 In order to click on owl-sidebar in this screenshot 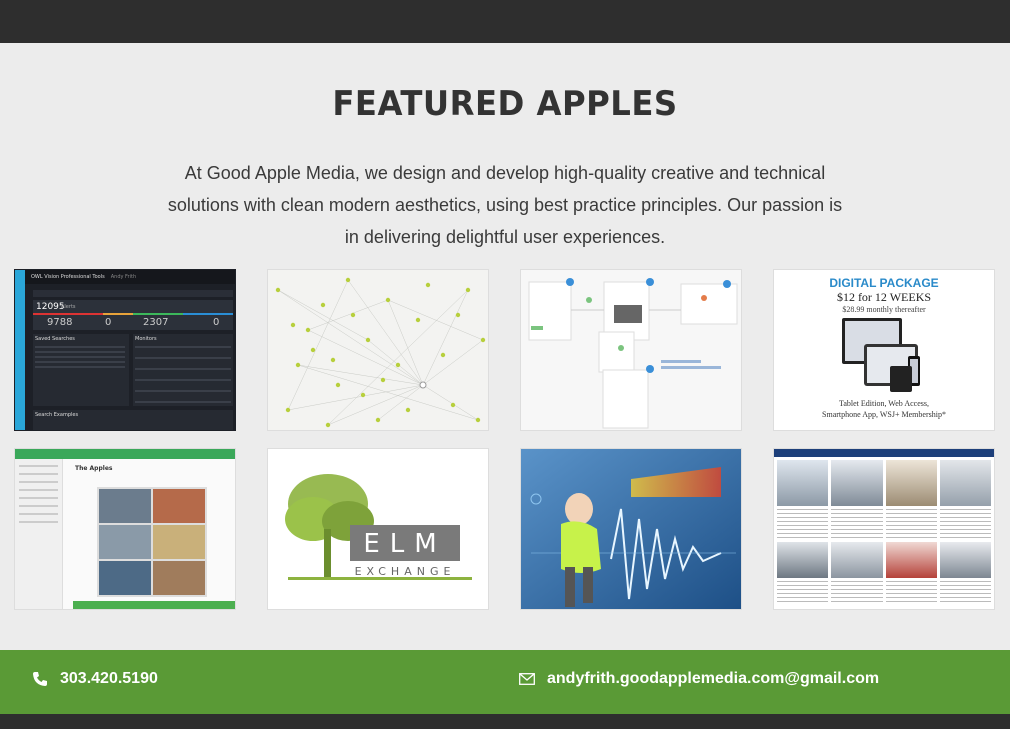, I will do `click(20, 350)`.